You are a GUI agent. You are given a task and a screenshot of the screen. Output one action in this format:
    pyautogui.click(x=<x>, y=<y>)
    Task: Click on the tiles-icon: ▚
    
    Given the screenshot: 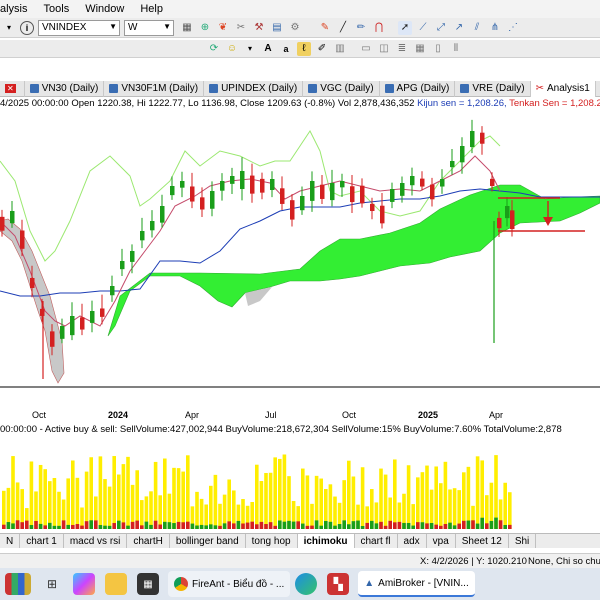 What is the action you would take?
    pyautogui.click(x=338, y=584)
    